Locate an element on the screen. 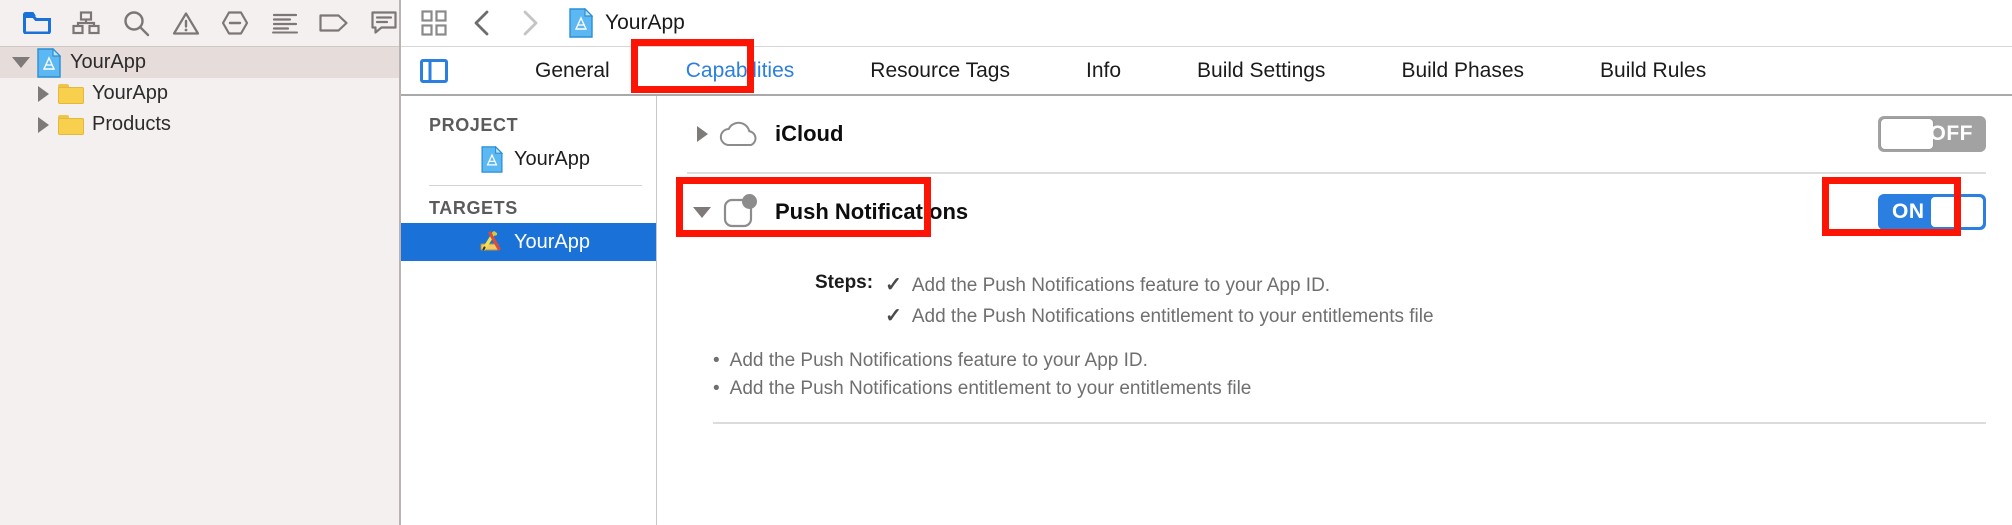  cloud-icon is located at coordinates (740, 134).